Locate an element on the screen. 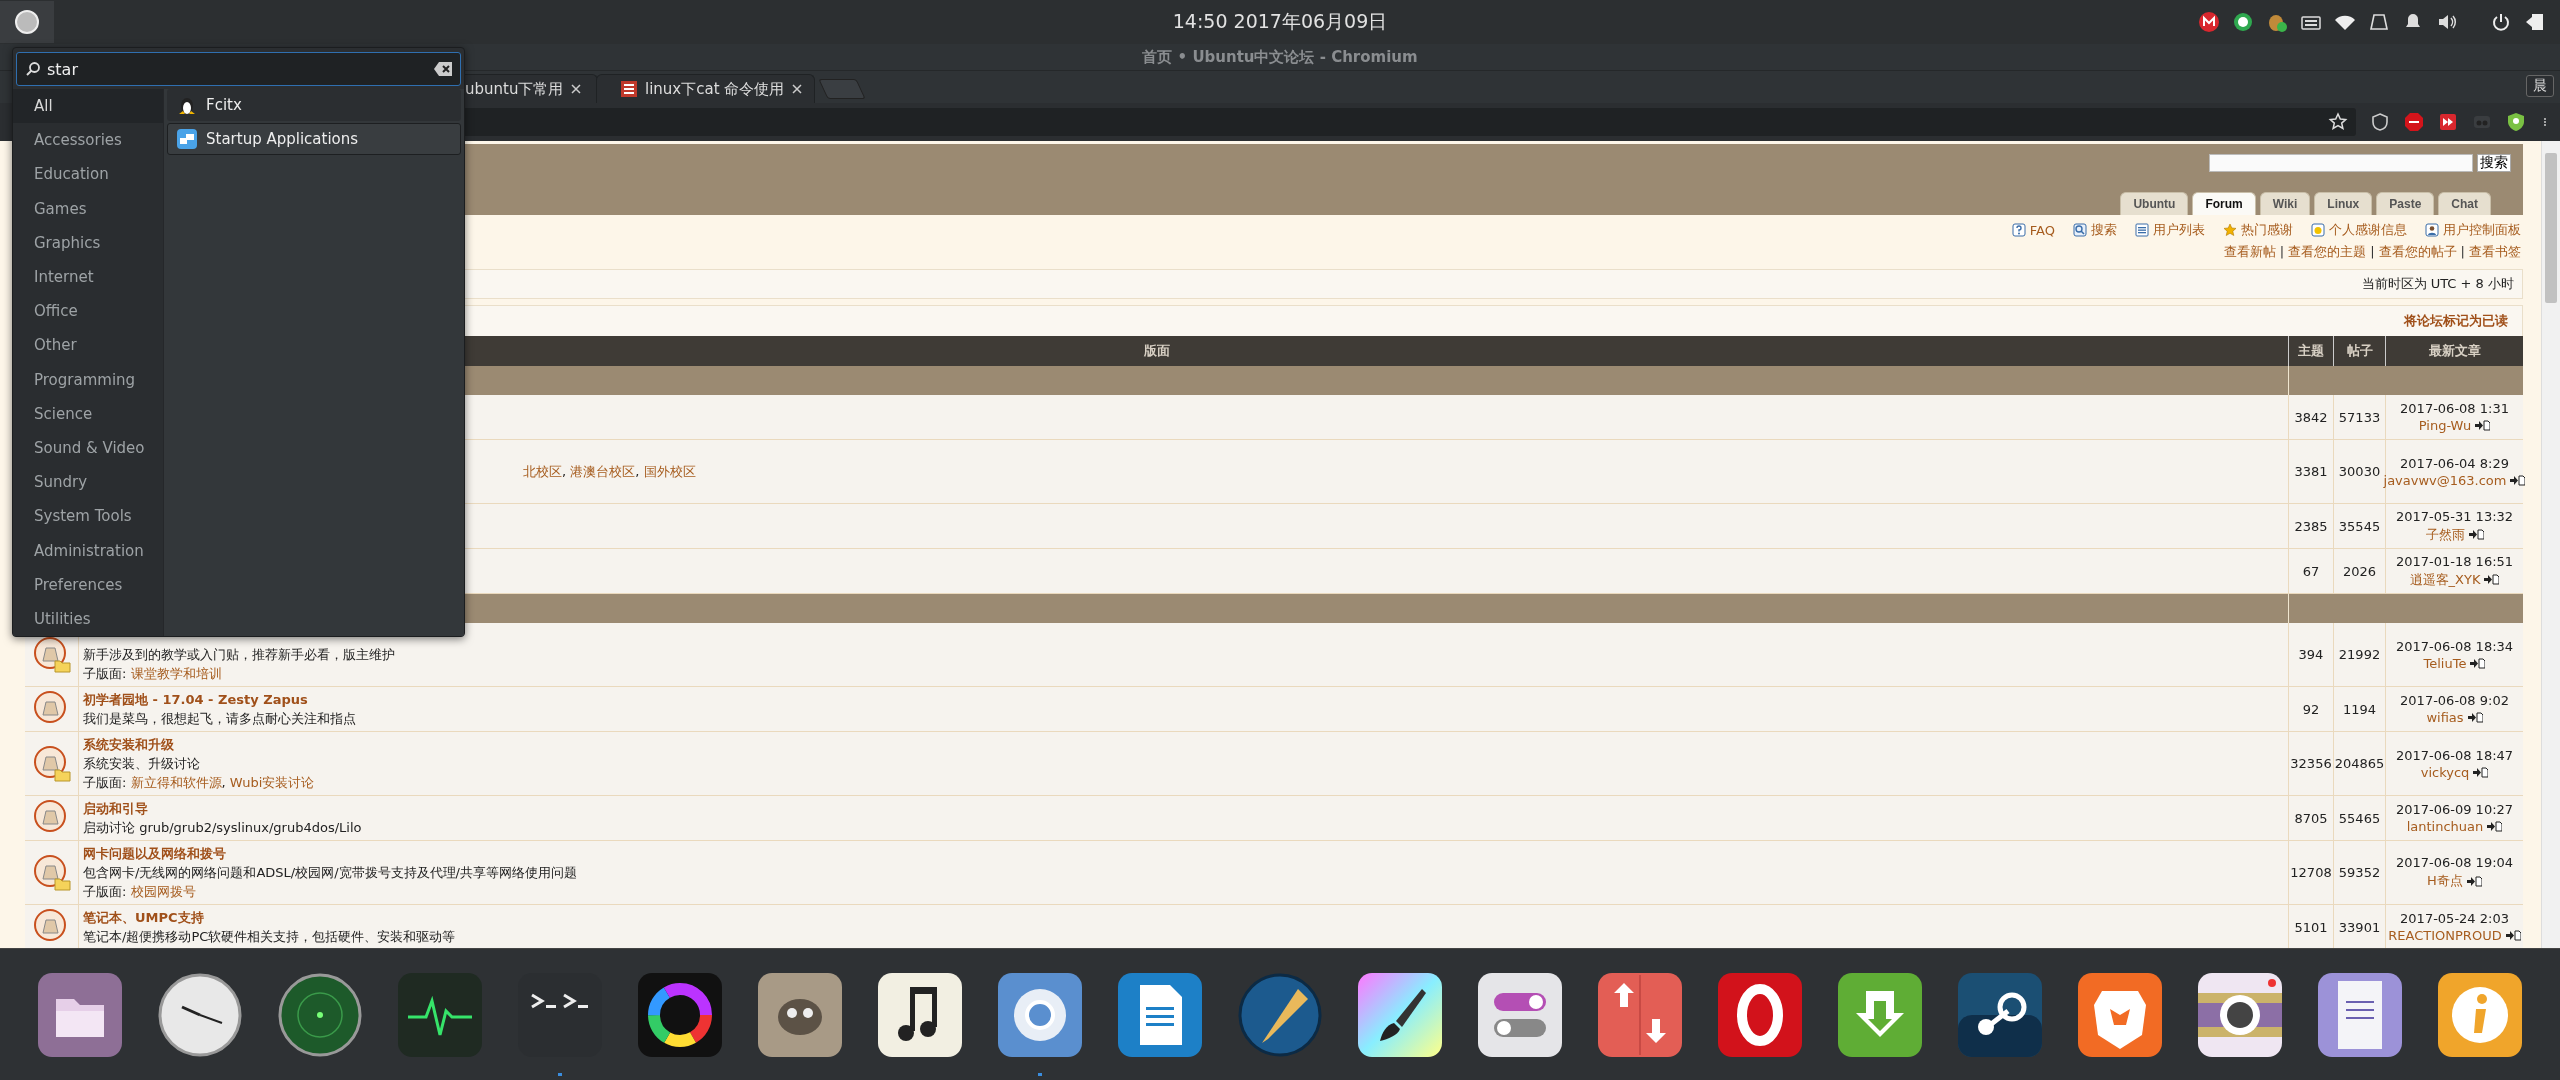  steam-icon is located at coordinates (2000, 1015).